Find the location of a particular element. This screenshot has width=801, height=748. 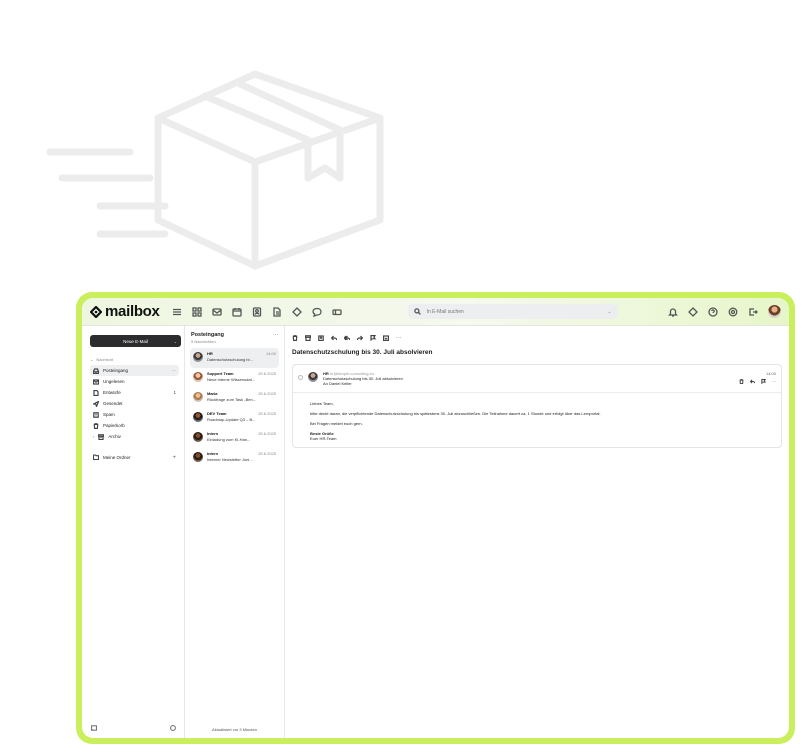

label-icon is located at coordinates (386, 337).